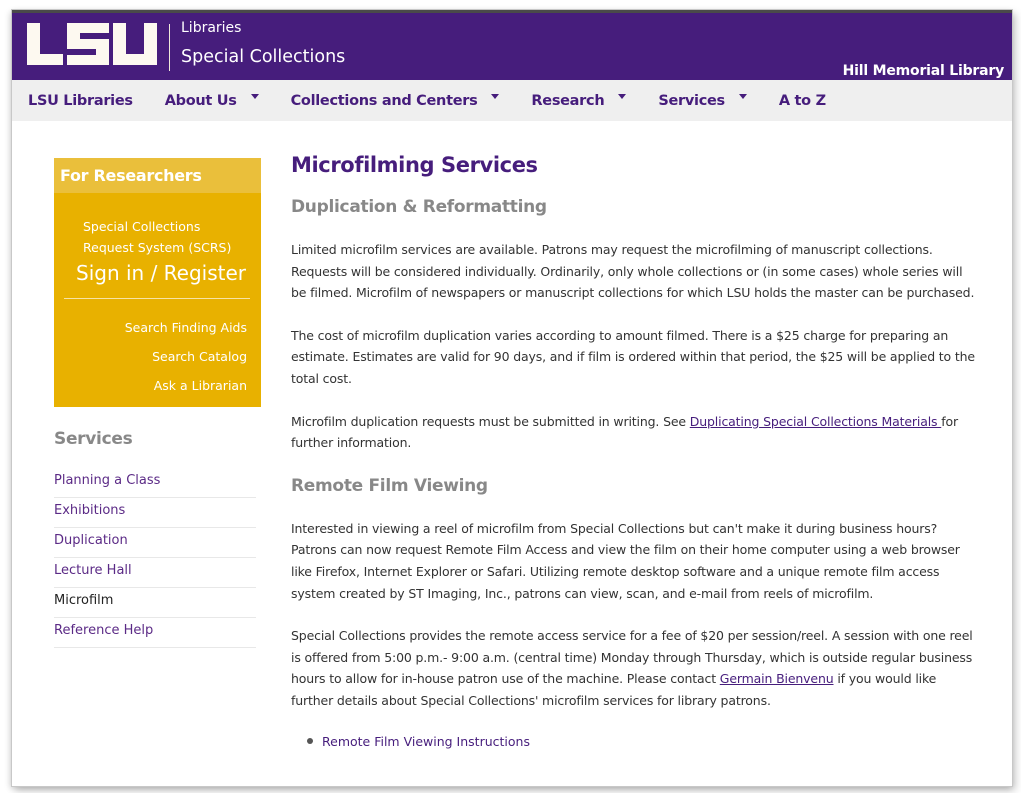 Image resolution: width=1021 pixels, height=793 pixels. I want to click on nav-services: Services, so click(702, 101).